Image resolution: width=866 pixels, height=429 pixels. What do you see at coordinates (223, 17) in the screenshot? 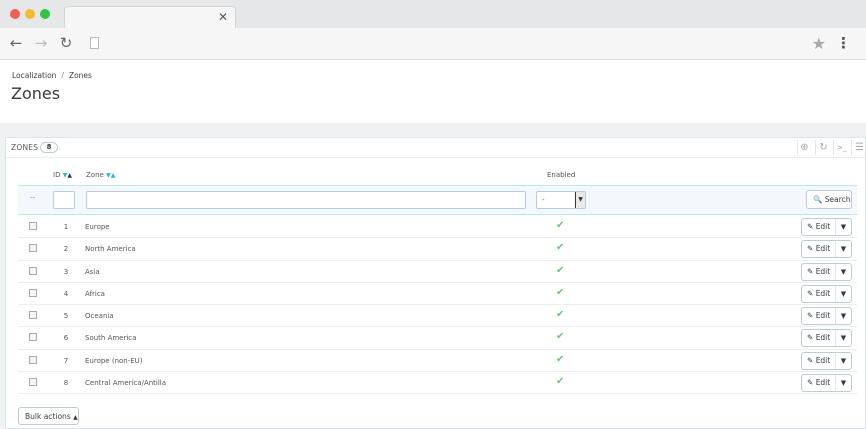
I see `tab-close-icon: ✕` at bounding box center [223, 17].